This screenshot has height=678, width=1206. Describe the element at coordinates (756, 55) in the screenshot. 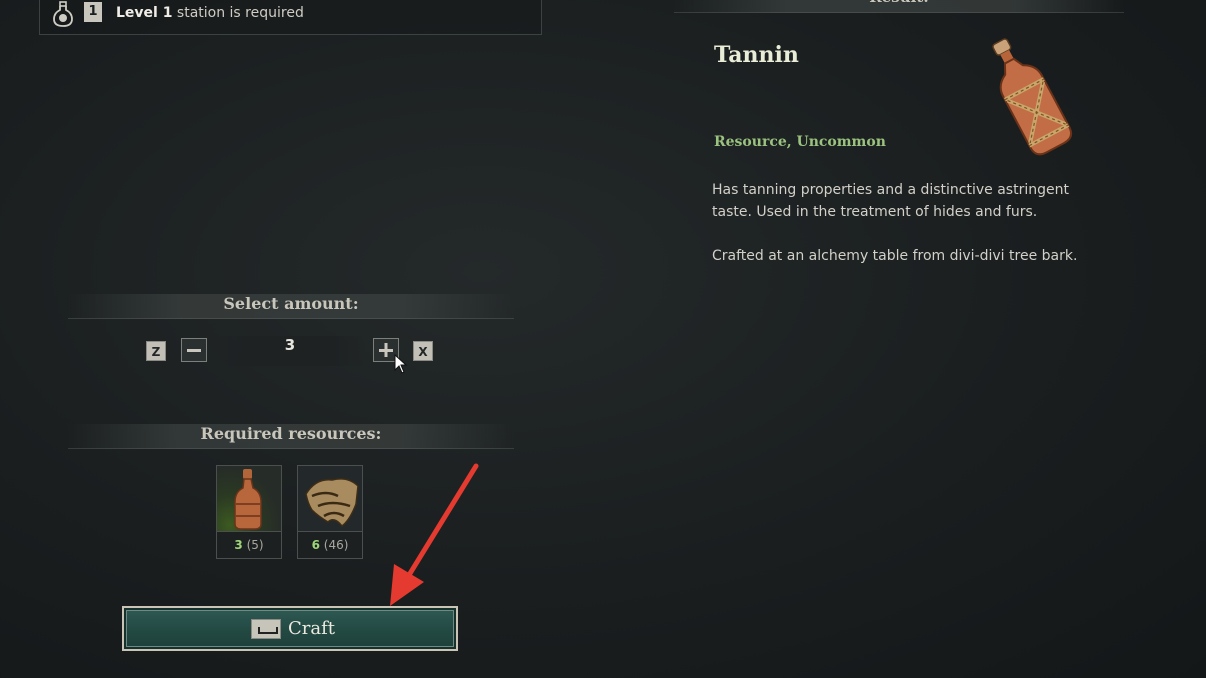

I see `item-name: Tannin` at that location.